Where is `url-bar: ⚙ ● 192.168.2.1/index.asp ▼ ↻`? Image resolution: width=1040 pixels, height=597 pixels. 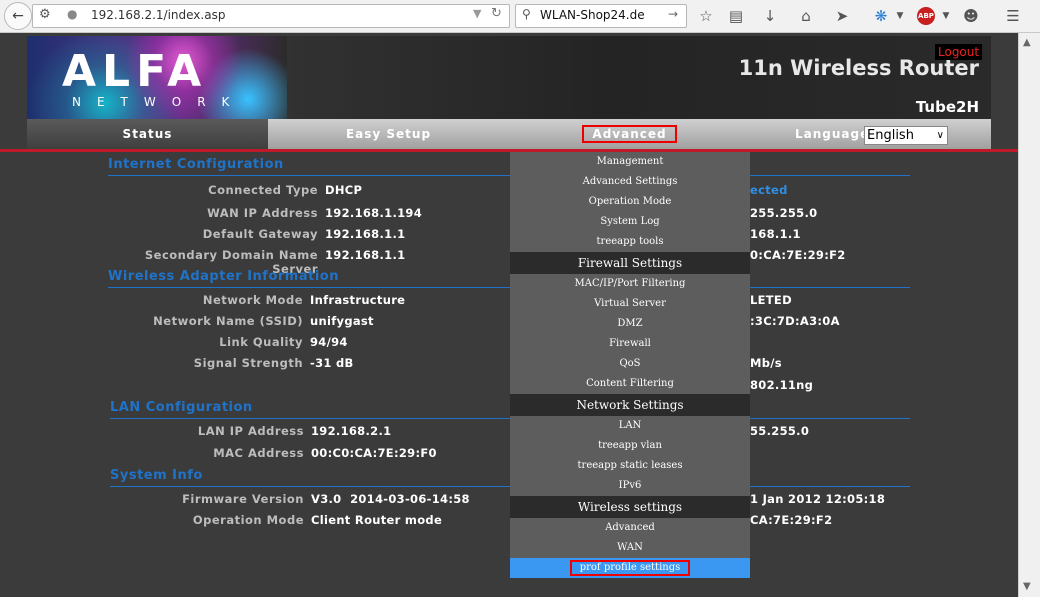 url-bar: ⚙ ● 192.168.2.1/index.asp ▼ ↻ is located at coordinates (271, 16).